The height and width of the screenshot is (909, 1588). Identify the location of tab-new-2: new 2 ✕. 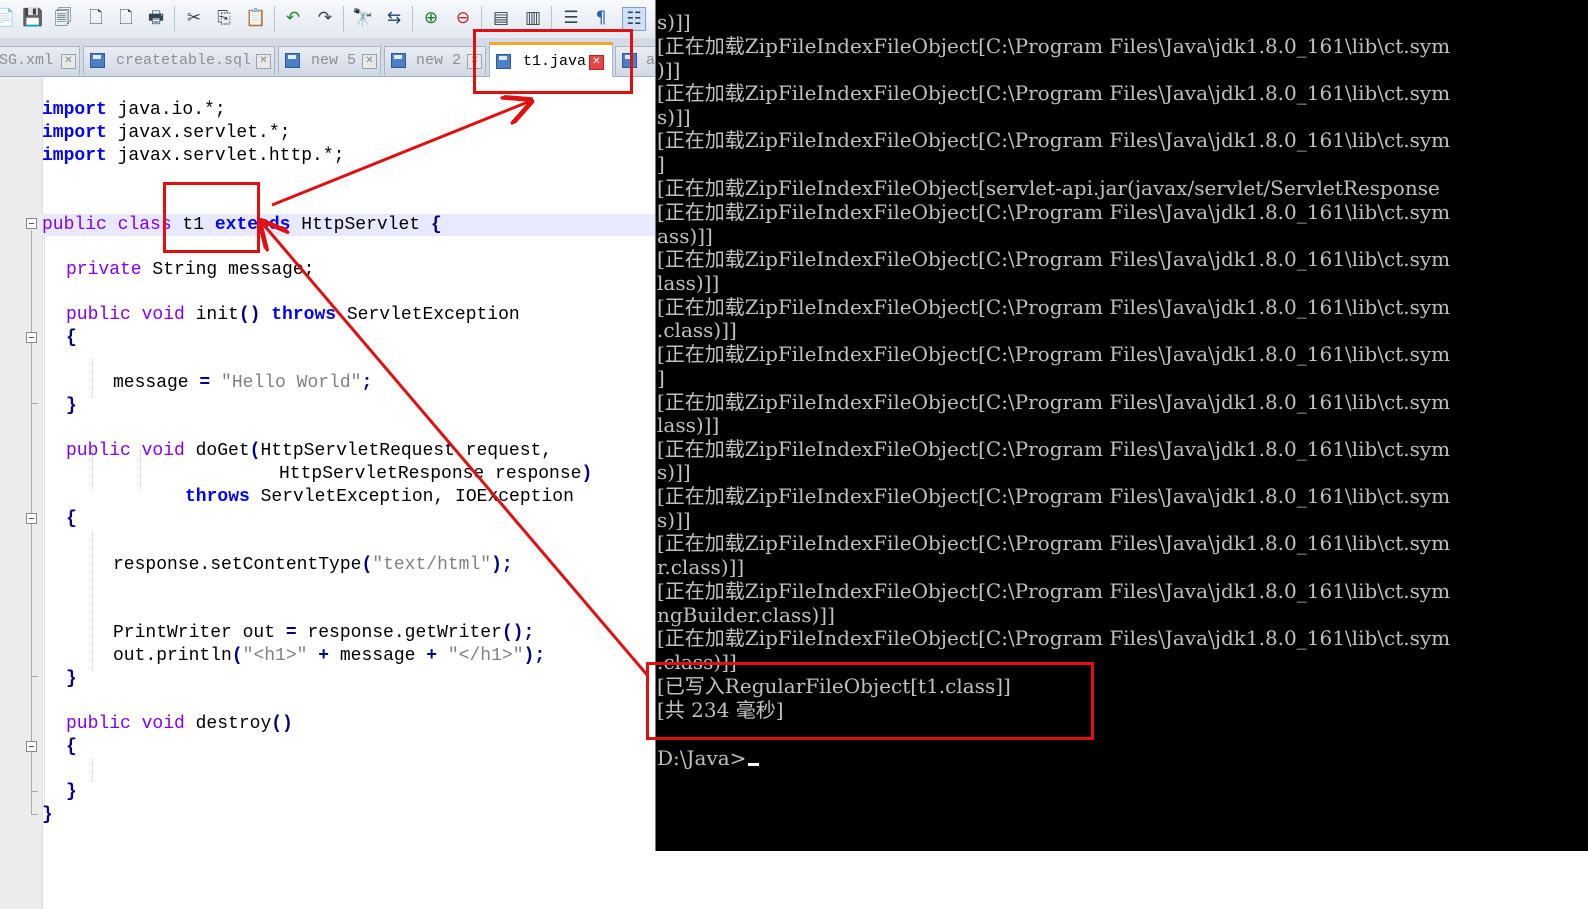
(435, 60).